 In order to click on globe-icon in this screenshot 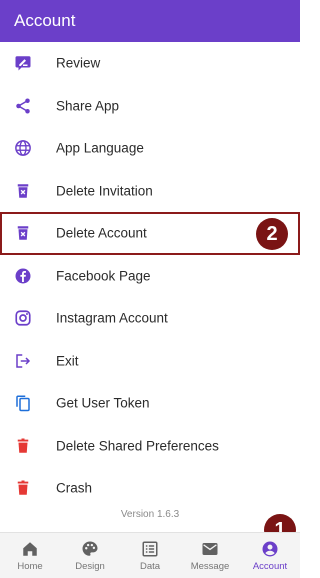, I will do `click(23, 148)`.